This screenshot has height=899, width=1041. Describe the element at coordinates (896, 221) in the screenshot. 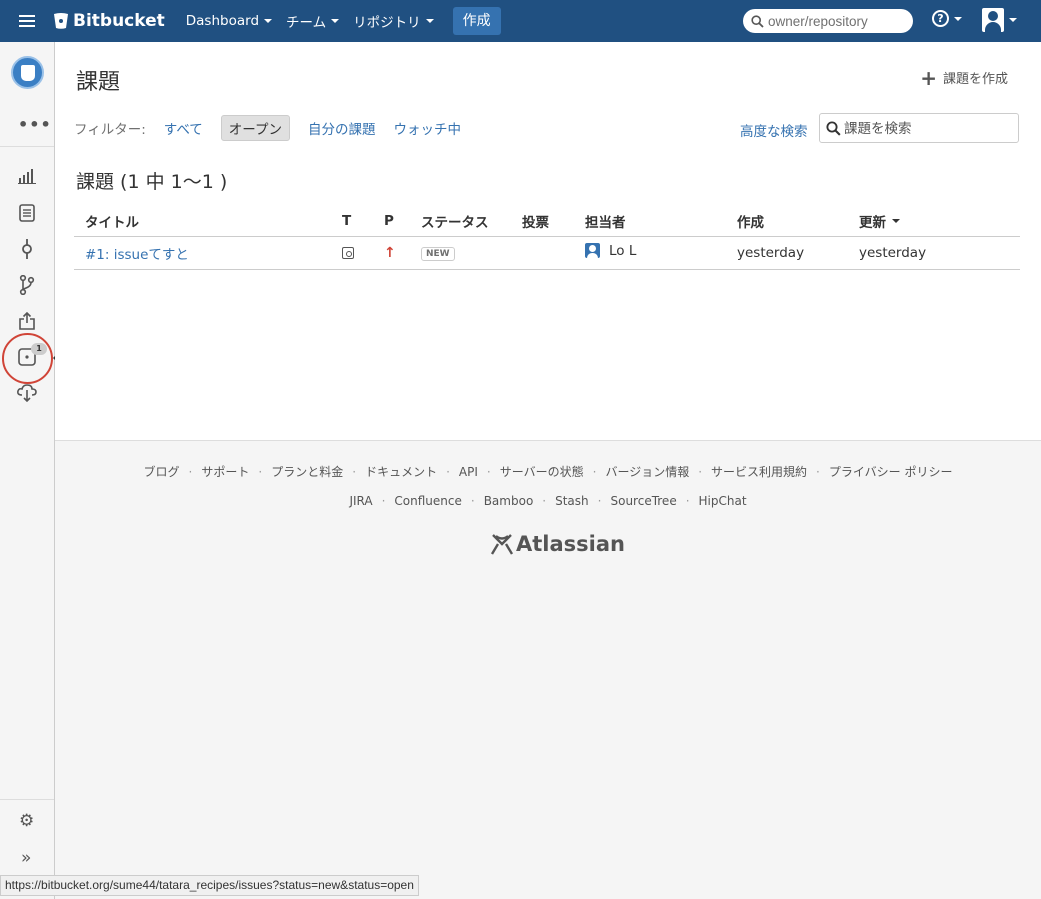

I see `sort-desc-icon` at that location.